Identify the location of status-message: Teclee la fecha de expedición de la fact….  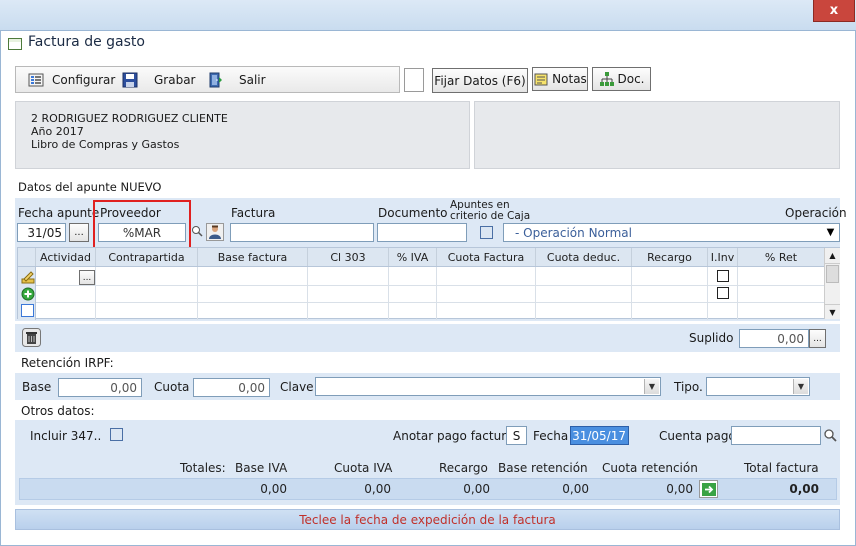
(427, 519).